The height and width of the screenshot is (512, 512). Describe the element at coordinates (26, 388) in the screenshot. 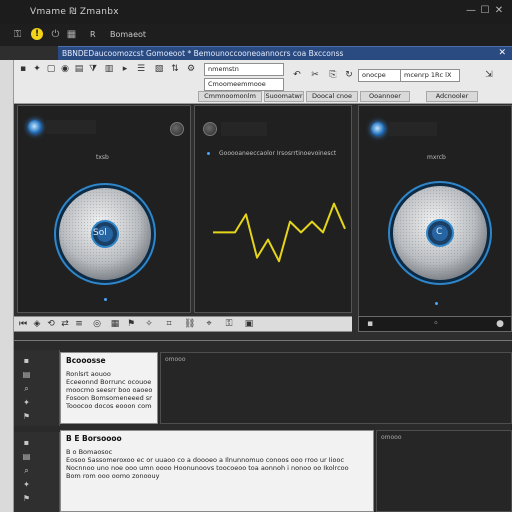

I see `side-search-icon: ⌕` at that location.